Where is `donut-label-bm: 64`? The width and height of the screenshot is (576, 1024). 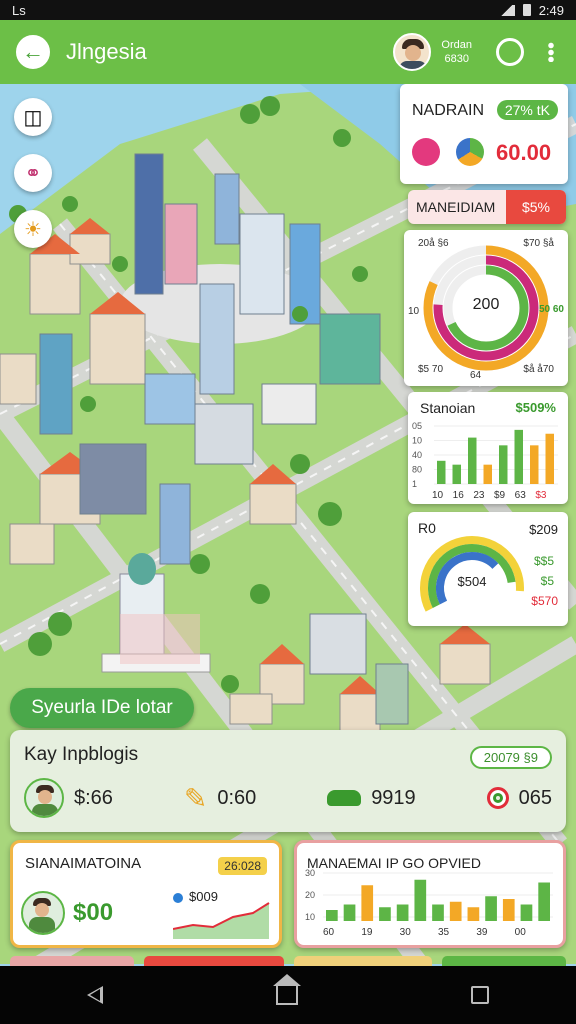
donut-label-bm: 64 is located at coordinates (476, 375).